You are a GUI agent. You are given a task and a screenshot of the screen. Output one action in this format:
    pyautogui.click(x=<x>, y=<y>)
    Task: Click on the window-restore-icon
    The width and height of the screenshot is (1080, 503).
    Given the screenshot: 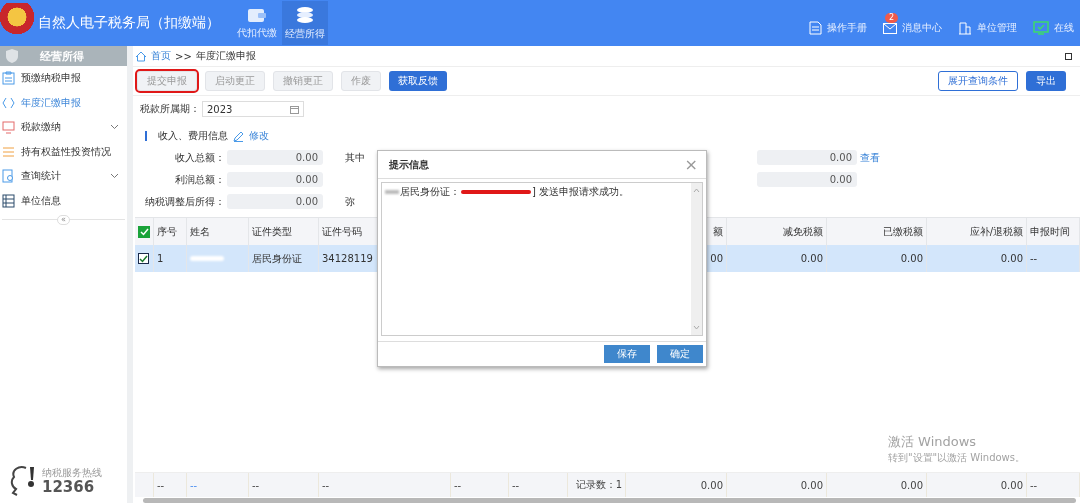 What is the action you would take?
    pyautogui.click(x=1068, y=56)
    